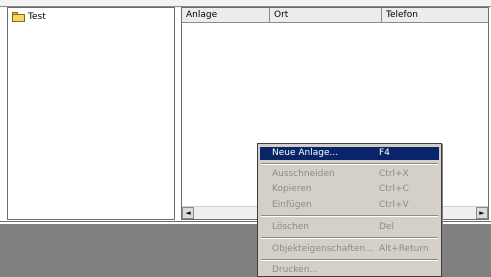 The image size is (491, 277). Describe the element at coordinates (37, 17) in the screenshot. I see `tree-item-label: Test` at that location.